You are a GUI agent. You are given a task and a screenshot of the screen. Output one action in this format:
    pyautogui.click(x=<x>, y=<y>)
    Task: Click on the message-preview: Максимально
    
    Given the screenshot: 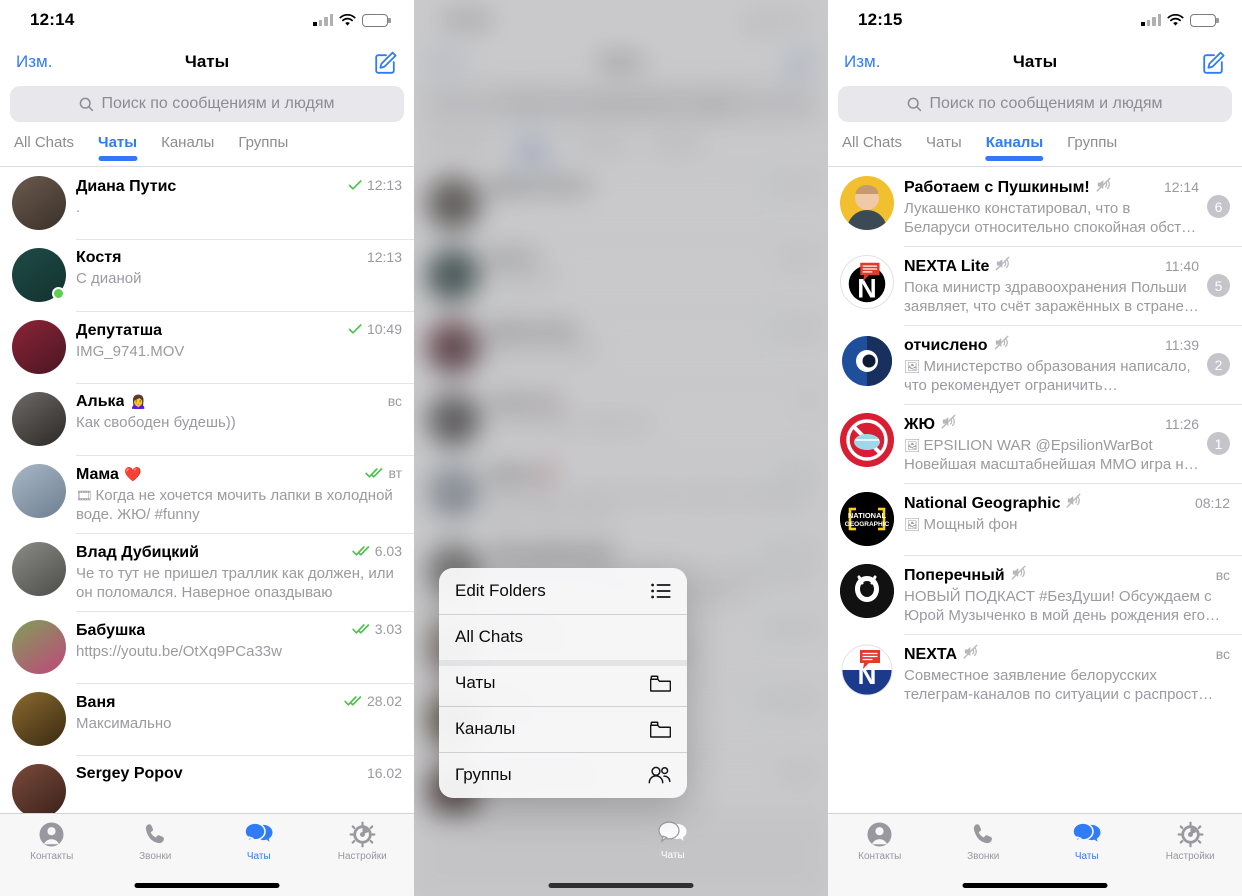 What is the action you would take?
    pyautogui.click(x=124, y=723)
    